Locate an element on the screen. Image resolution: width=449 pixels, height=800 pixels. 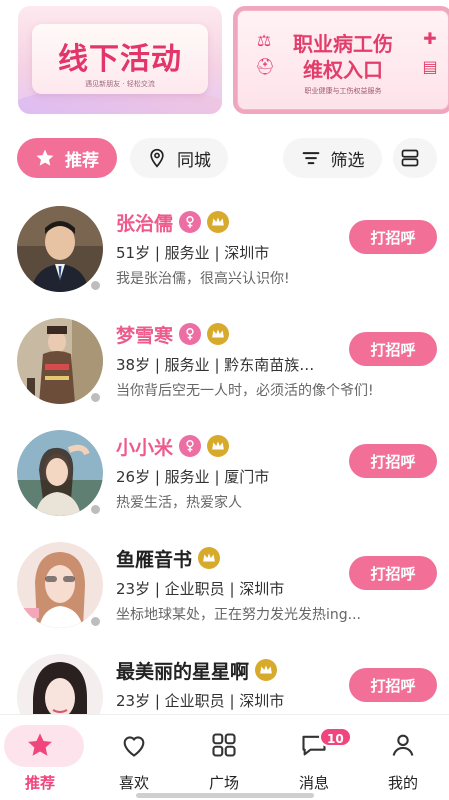
unread-count-badge: 10 is located at coordinates (335, 737).